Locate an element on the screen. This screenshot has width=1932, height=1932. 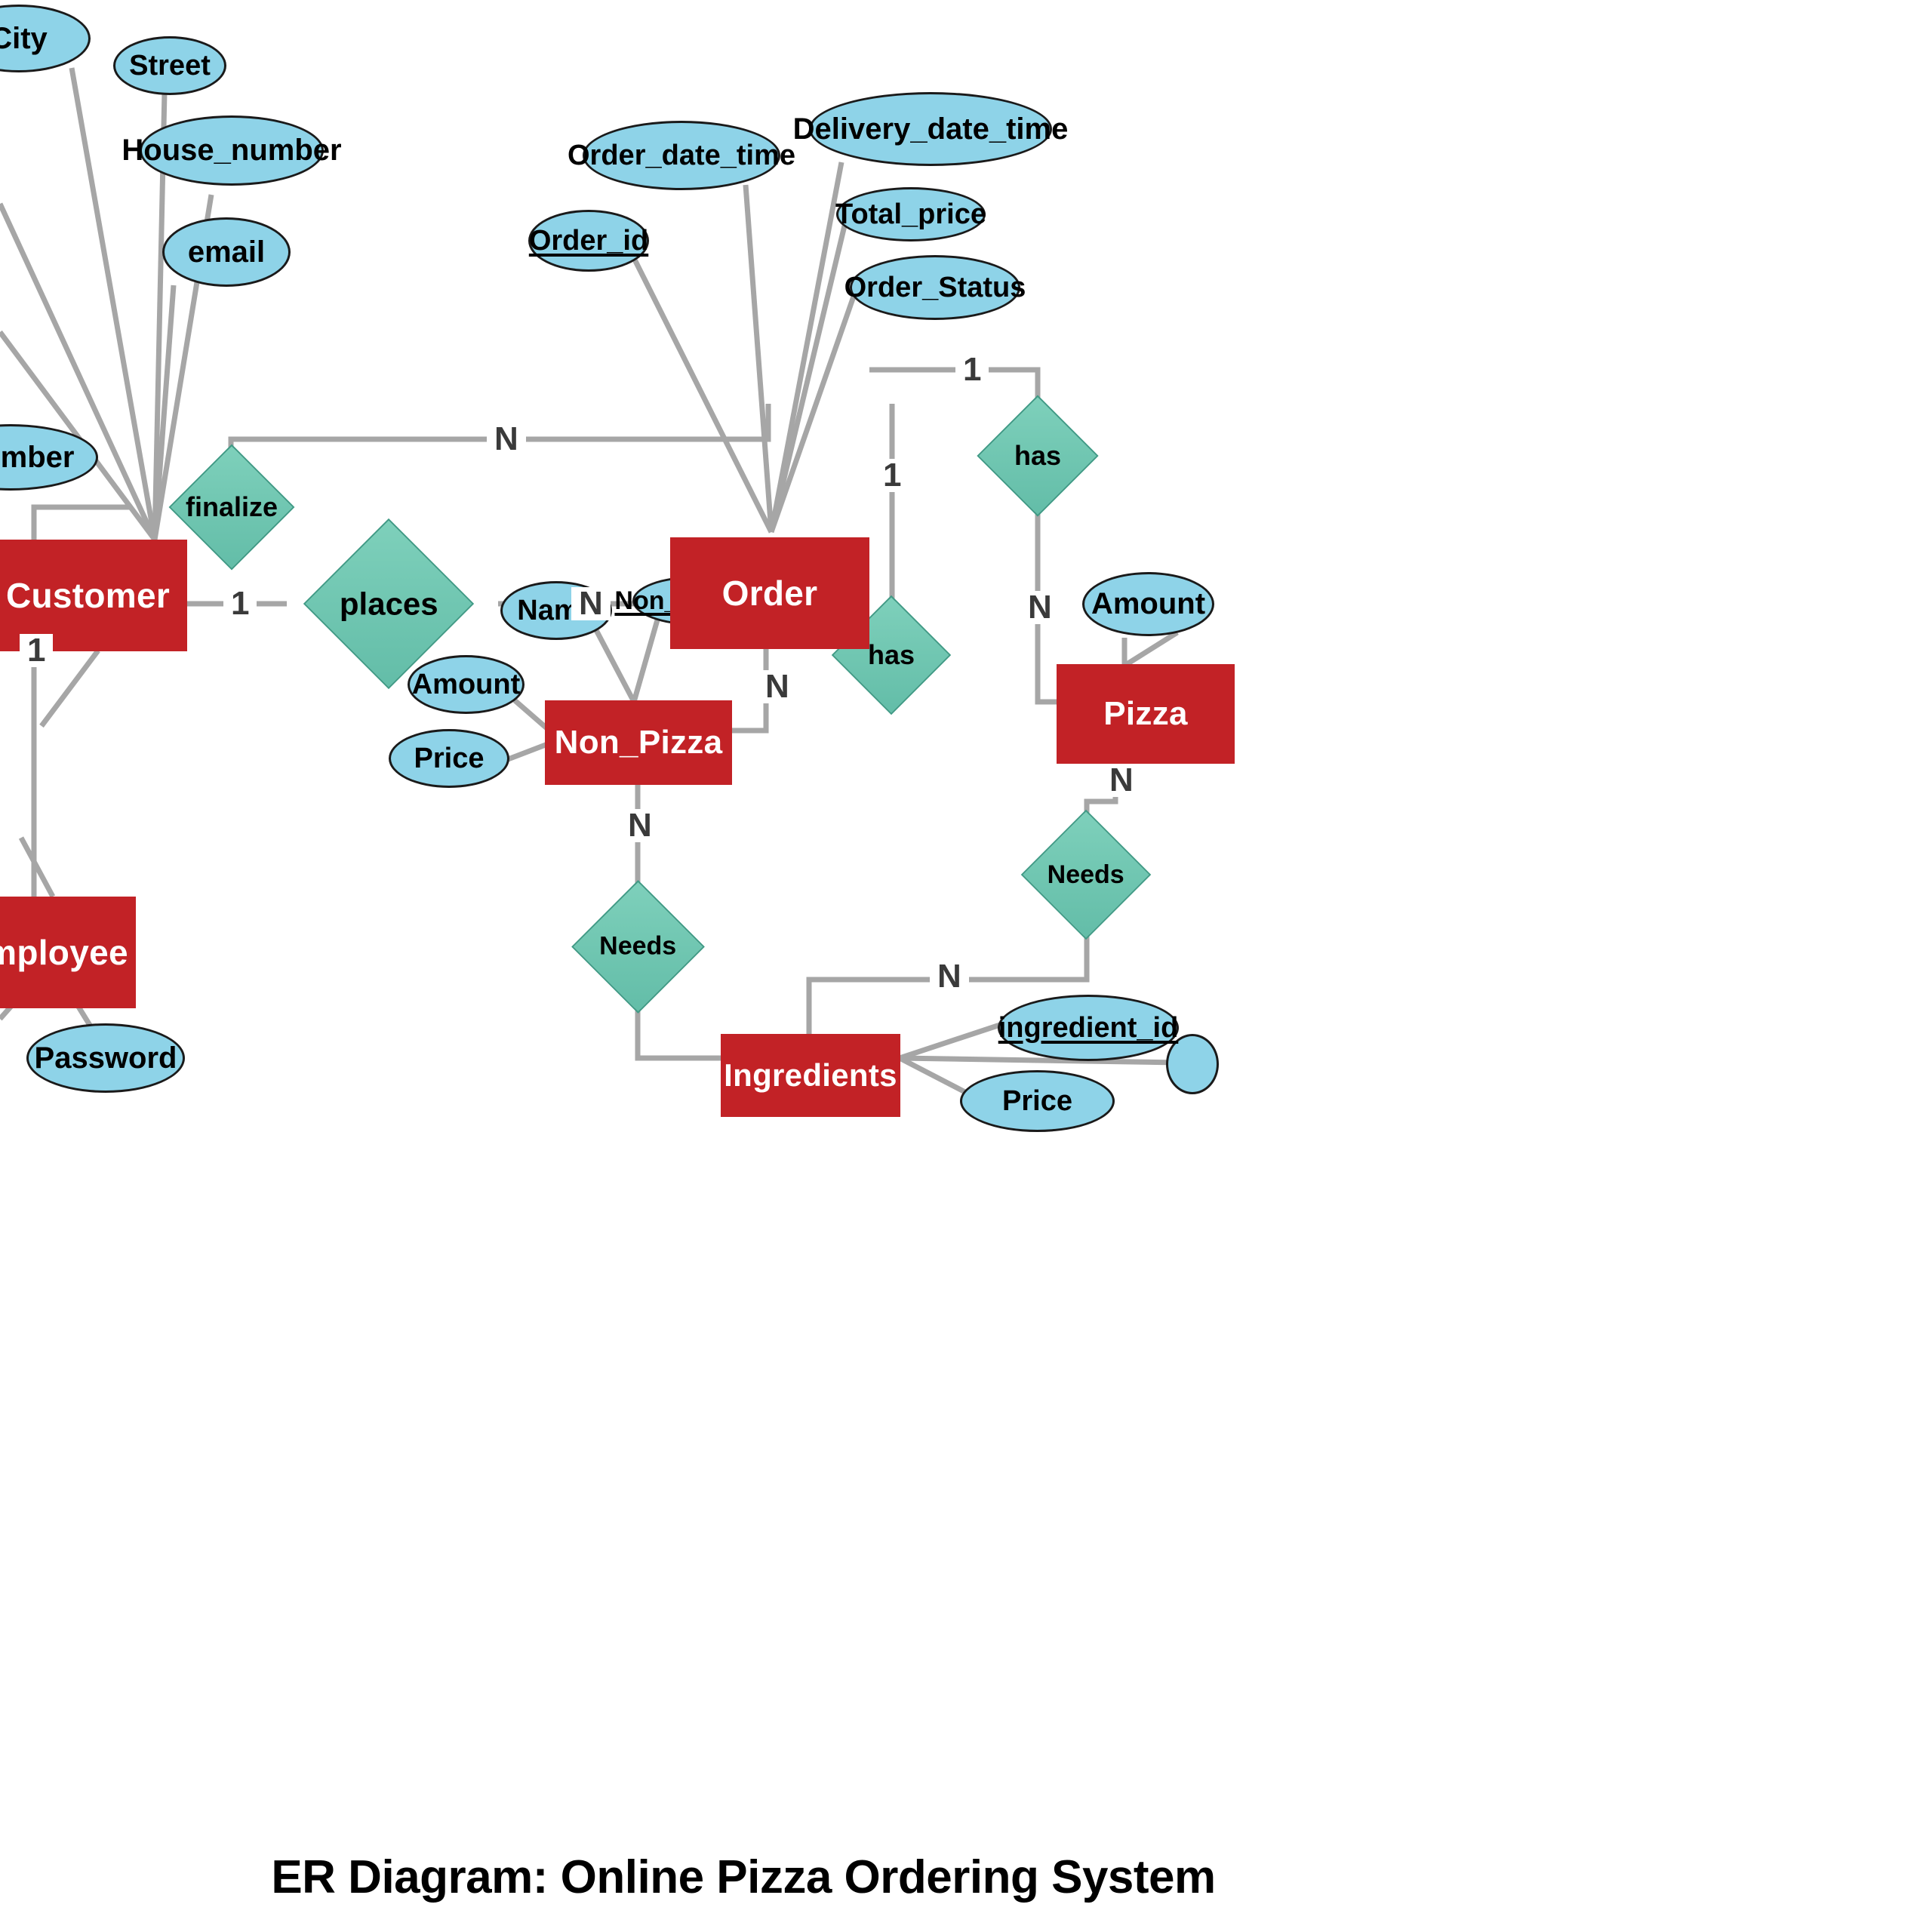
relationship-finalize-label: finalize is located at coordinates (231, 506).